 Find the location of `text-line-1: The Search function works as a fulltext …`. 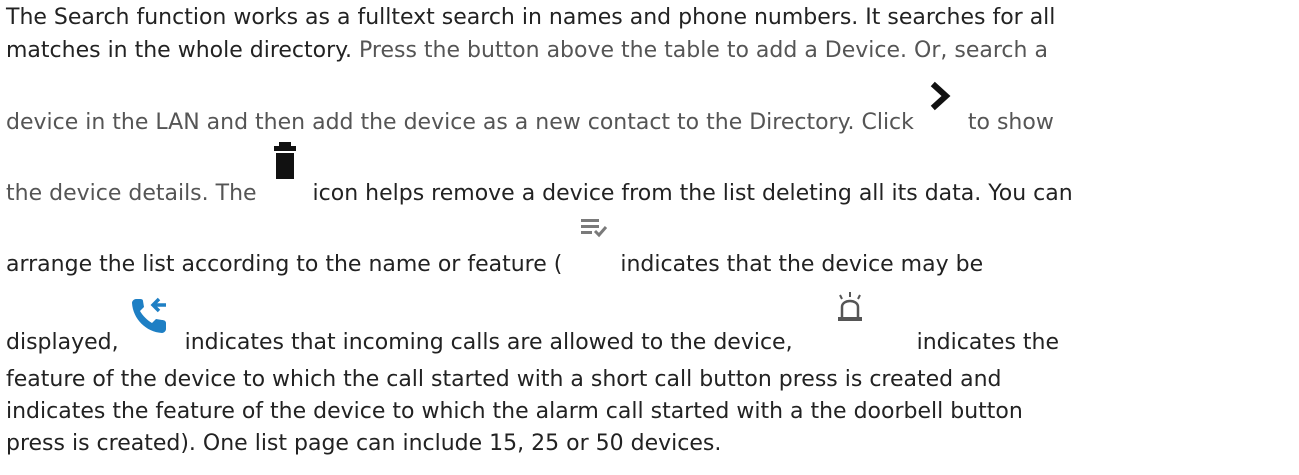

text-line-1: The Search function works as a fulltext … is located at coordinates (530, 18).